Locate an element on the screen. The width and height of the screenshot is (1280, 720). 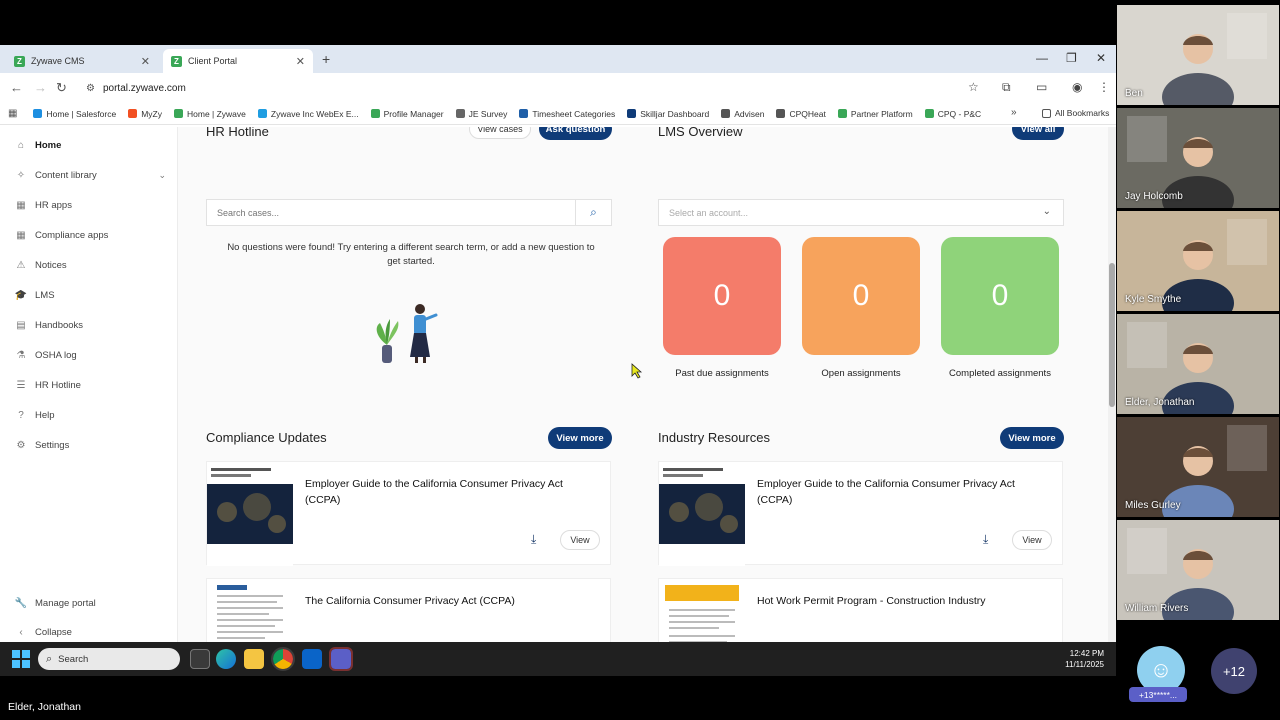
file-explorer-icon is located at coordinates (254, 659).